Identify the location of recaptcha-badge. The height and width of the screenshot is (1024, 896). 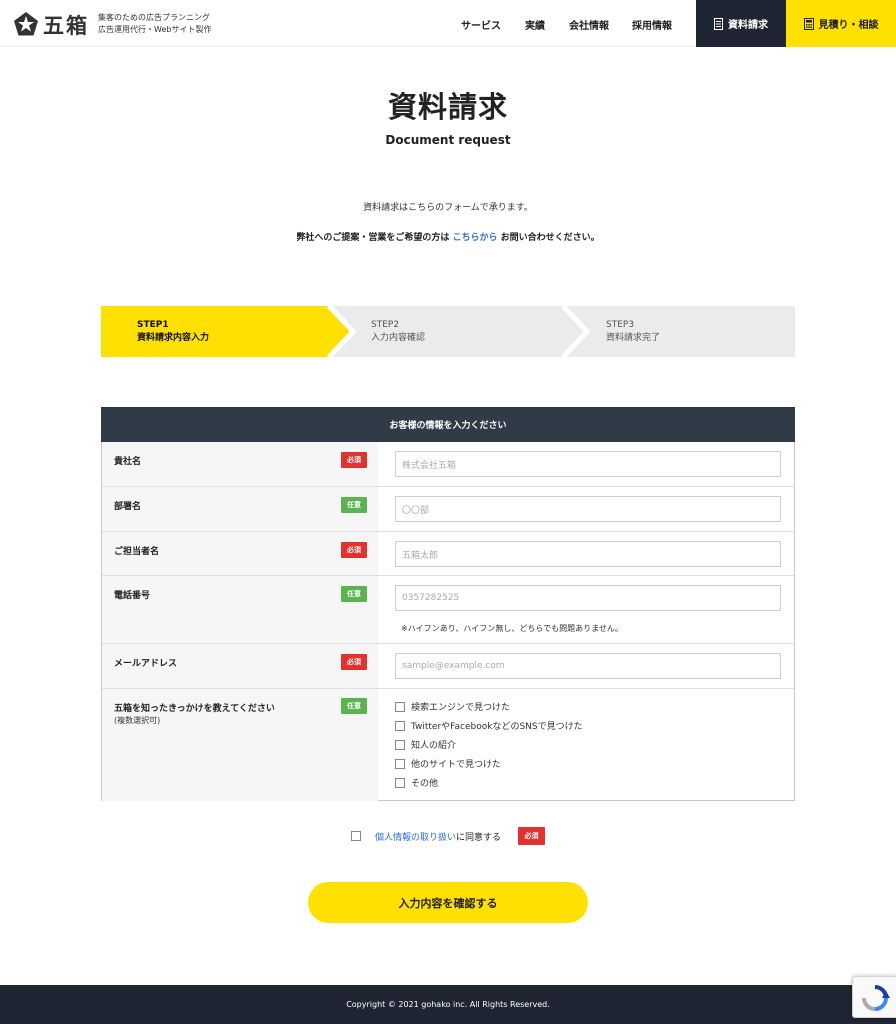
(874, 997).